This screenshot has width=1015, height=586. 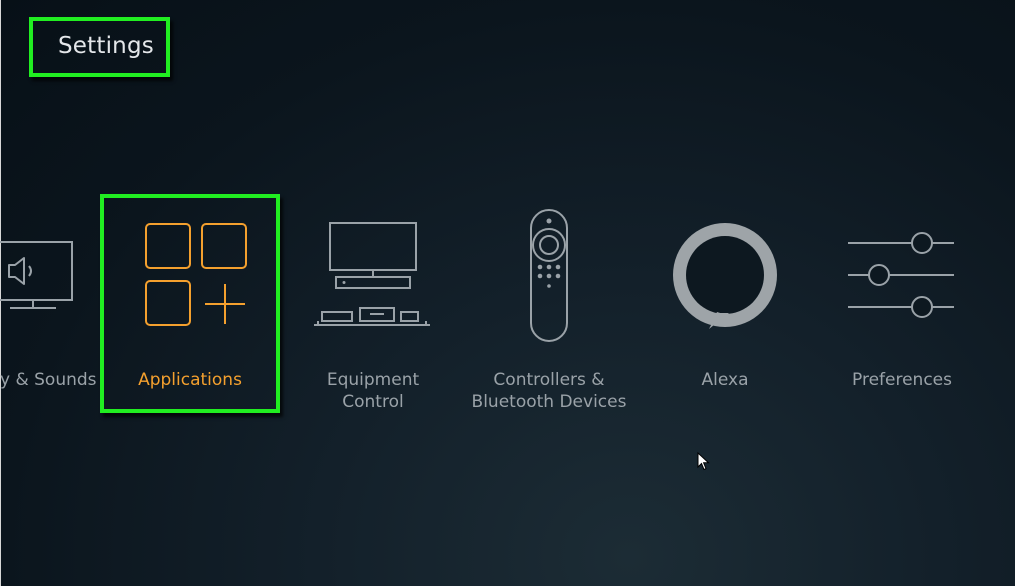 I want to click on page-title: Settings, so click(x=106, y=46).